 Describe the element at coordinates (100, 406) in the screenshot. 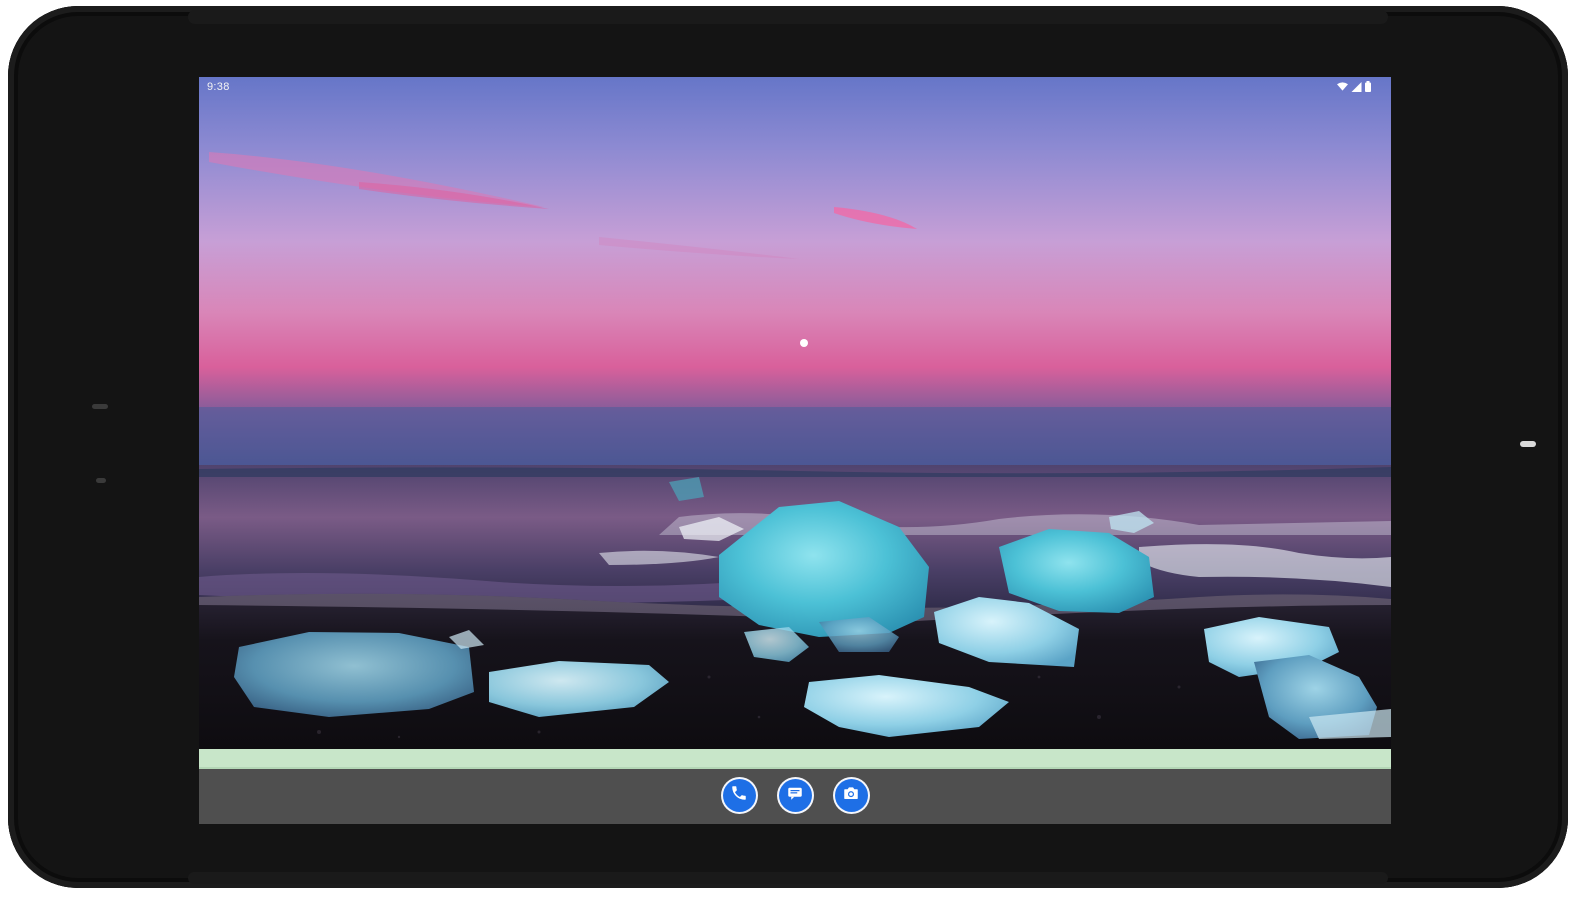

I see `camera-sensor` at that location.